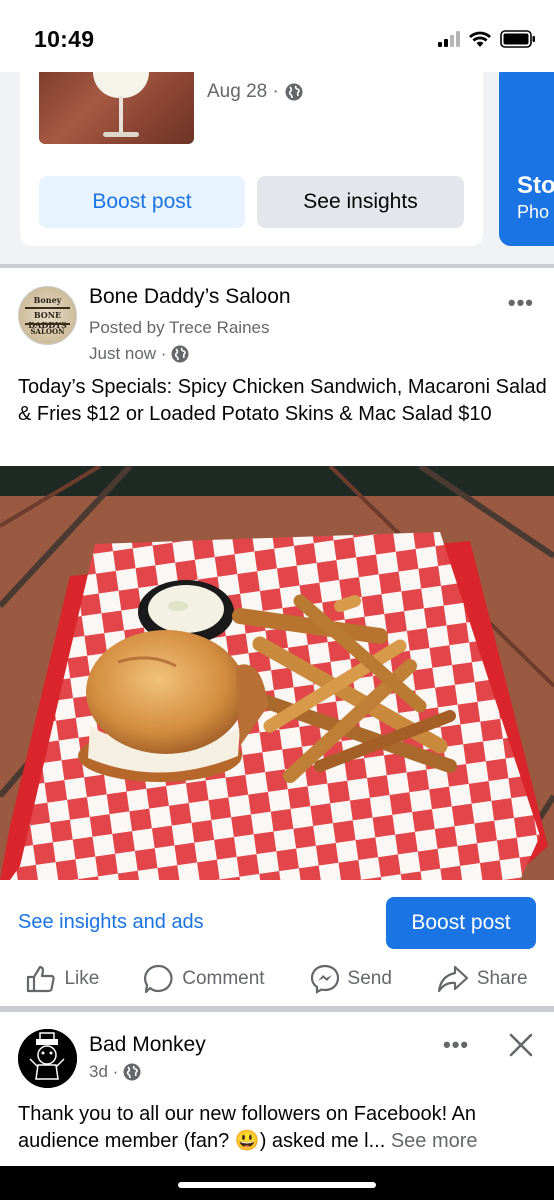 The width and height of the screenshot is (554, 1200). What do you see at coordinates (147, 1045) in the screenshot?
I see `page-name: Bad Monkey` at bounding box center [147, 1045].